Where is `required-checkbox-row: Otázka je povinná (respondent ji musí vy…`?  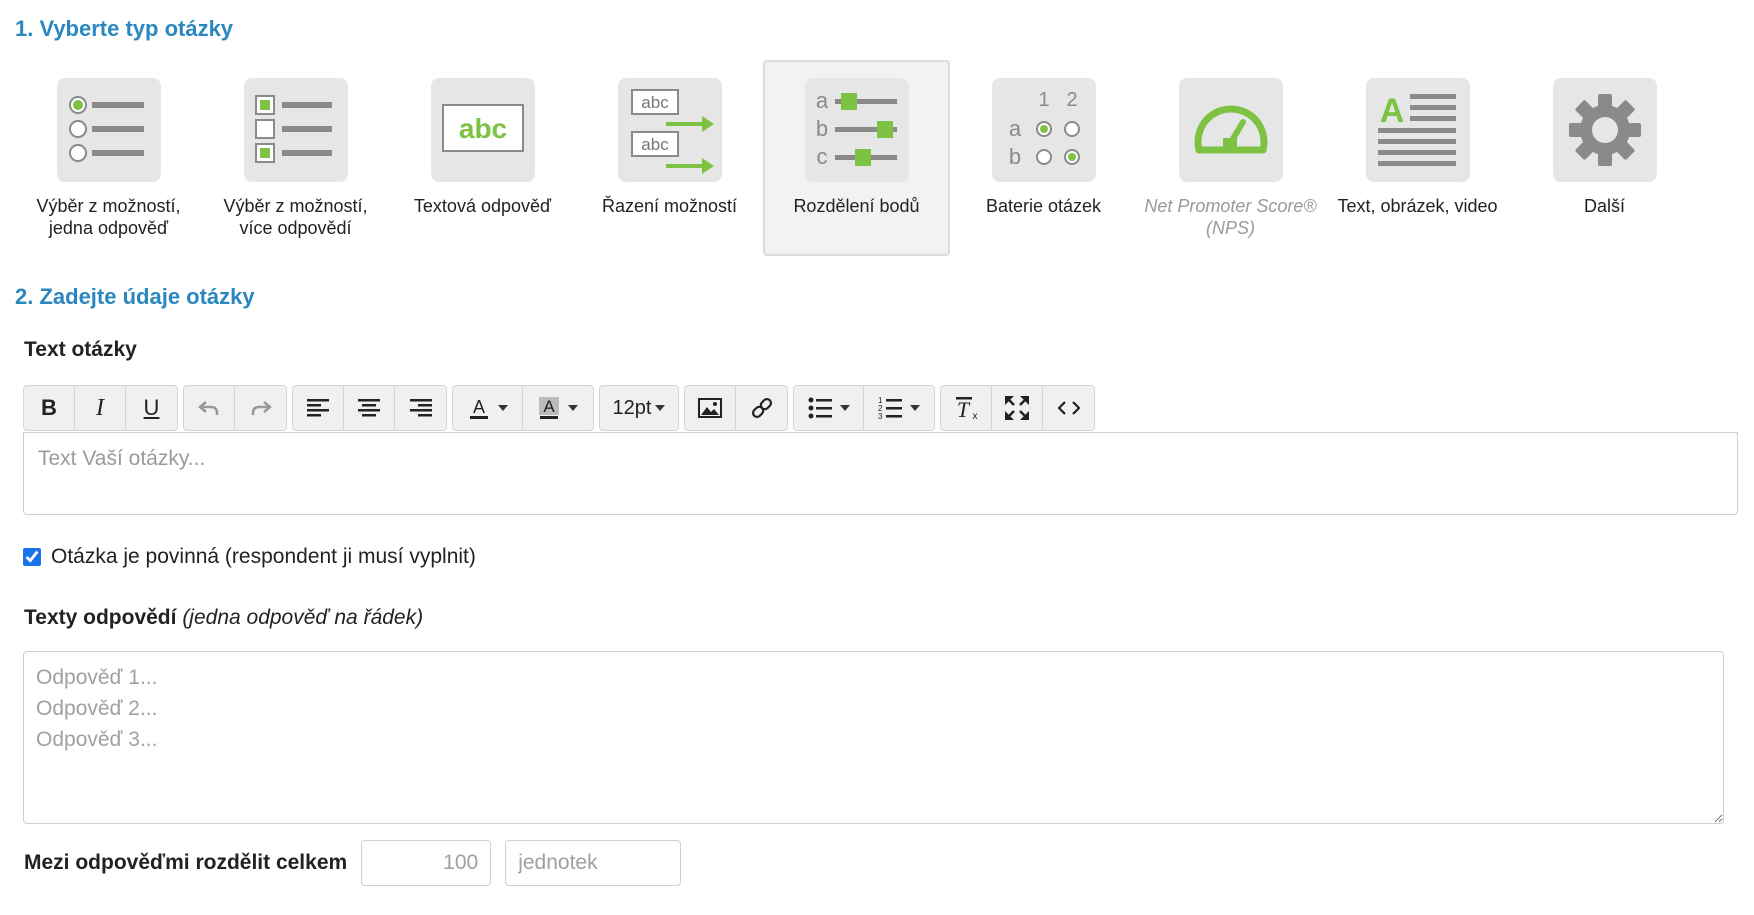 required-checkbox-row: Otázka je povinná (respondent ji musí vy… is located at coordinates (249, 557).